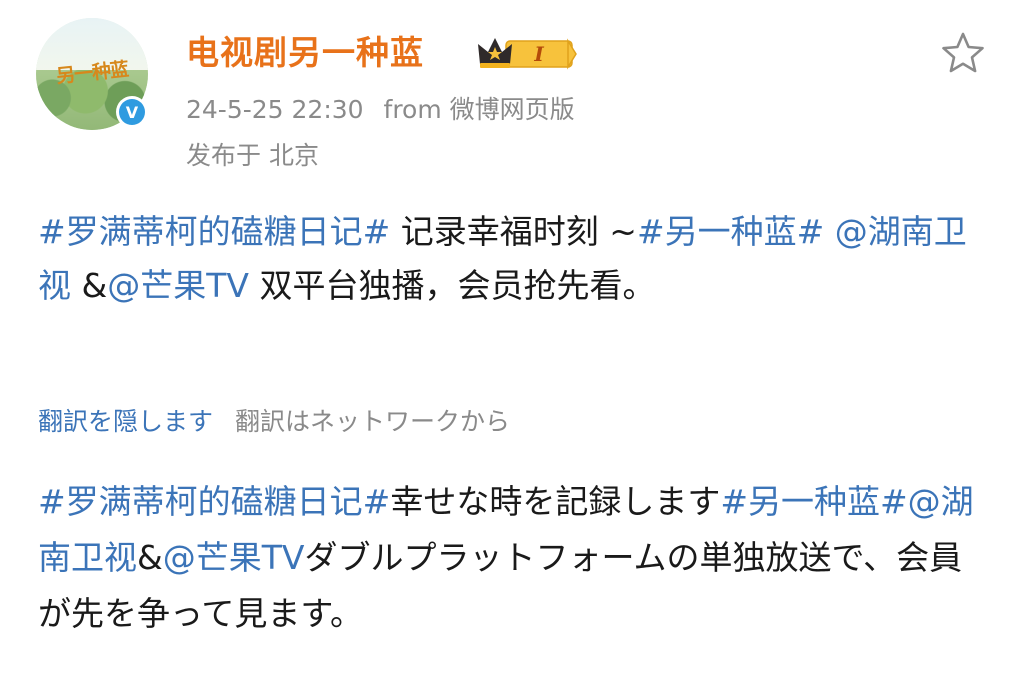 Image resolution: width=1024 pixels, height=691 pixels. I want to click on crown-icon: I, so click(527, 53).